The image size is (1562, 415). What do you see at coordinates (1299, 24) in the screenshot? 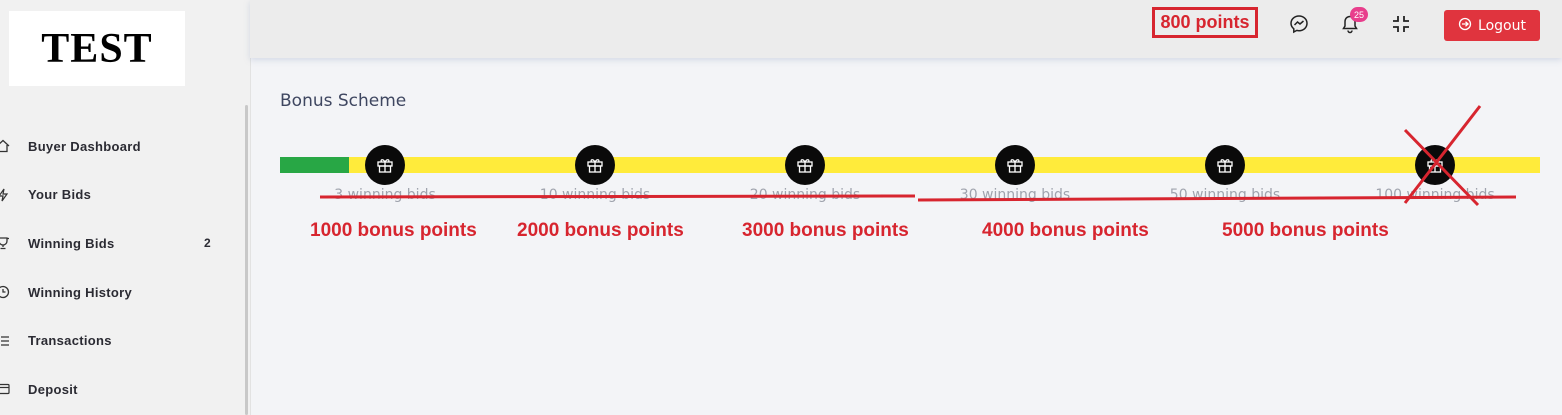
I see `messenger-icon` at bounding box center [1299, 24].